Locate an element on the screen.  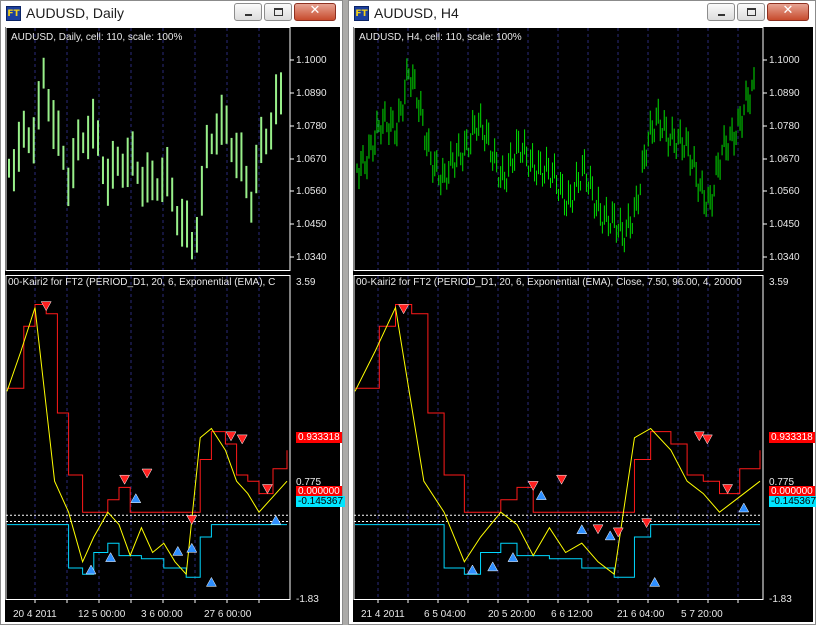
main-chart-info: AUDUSD, H4, cell: 110, scale: 100% is located at coordinates (440, 37).